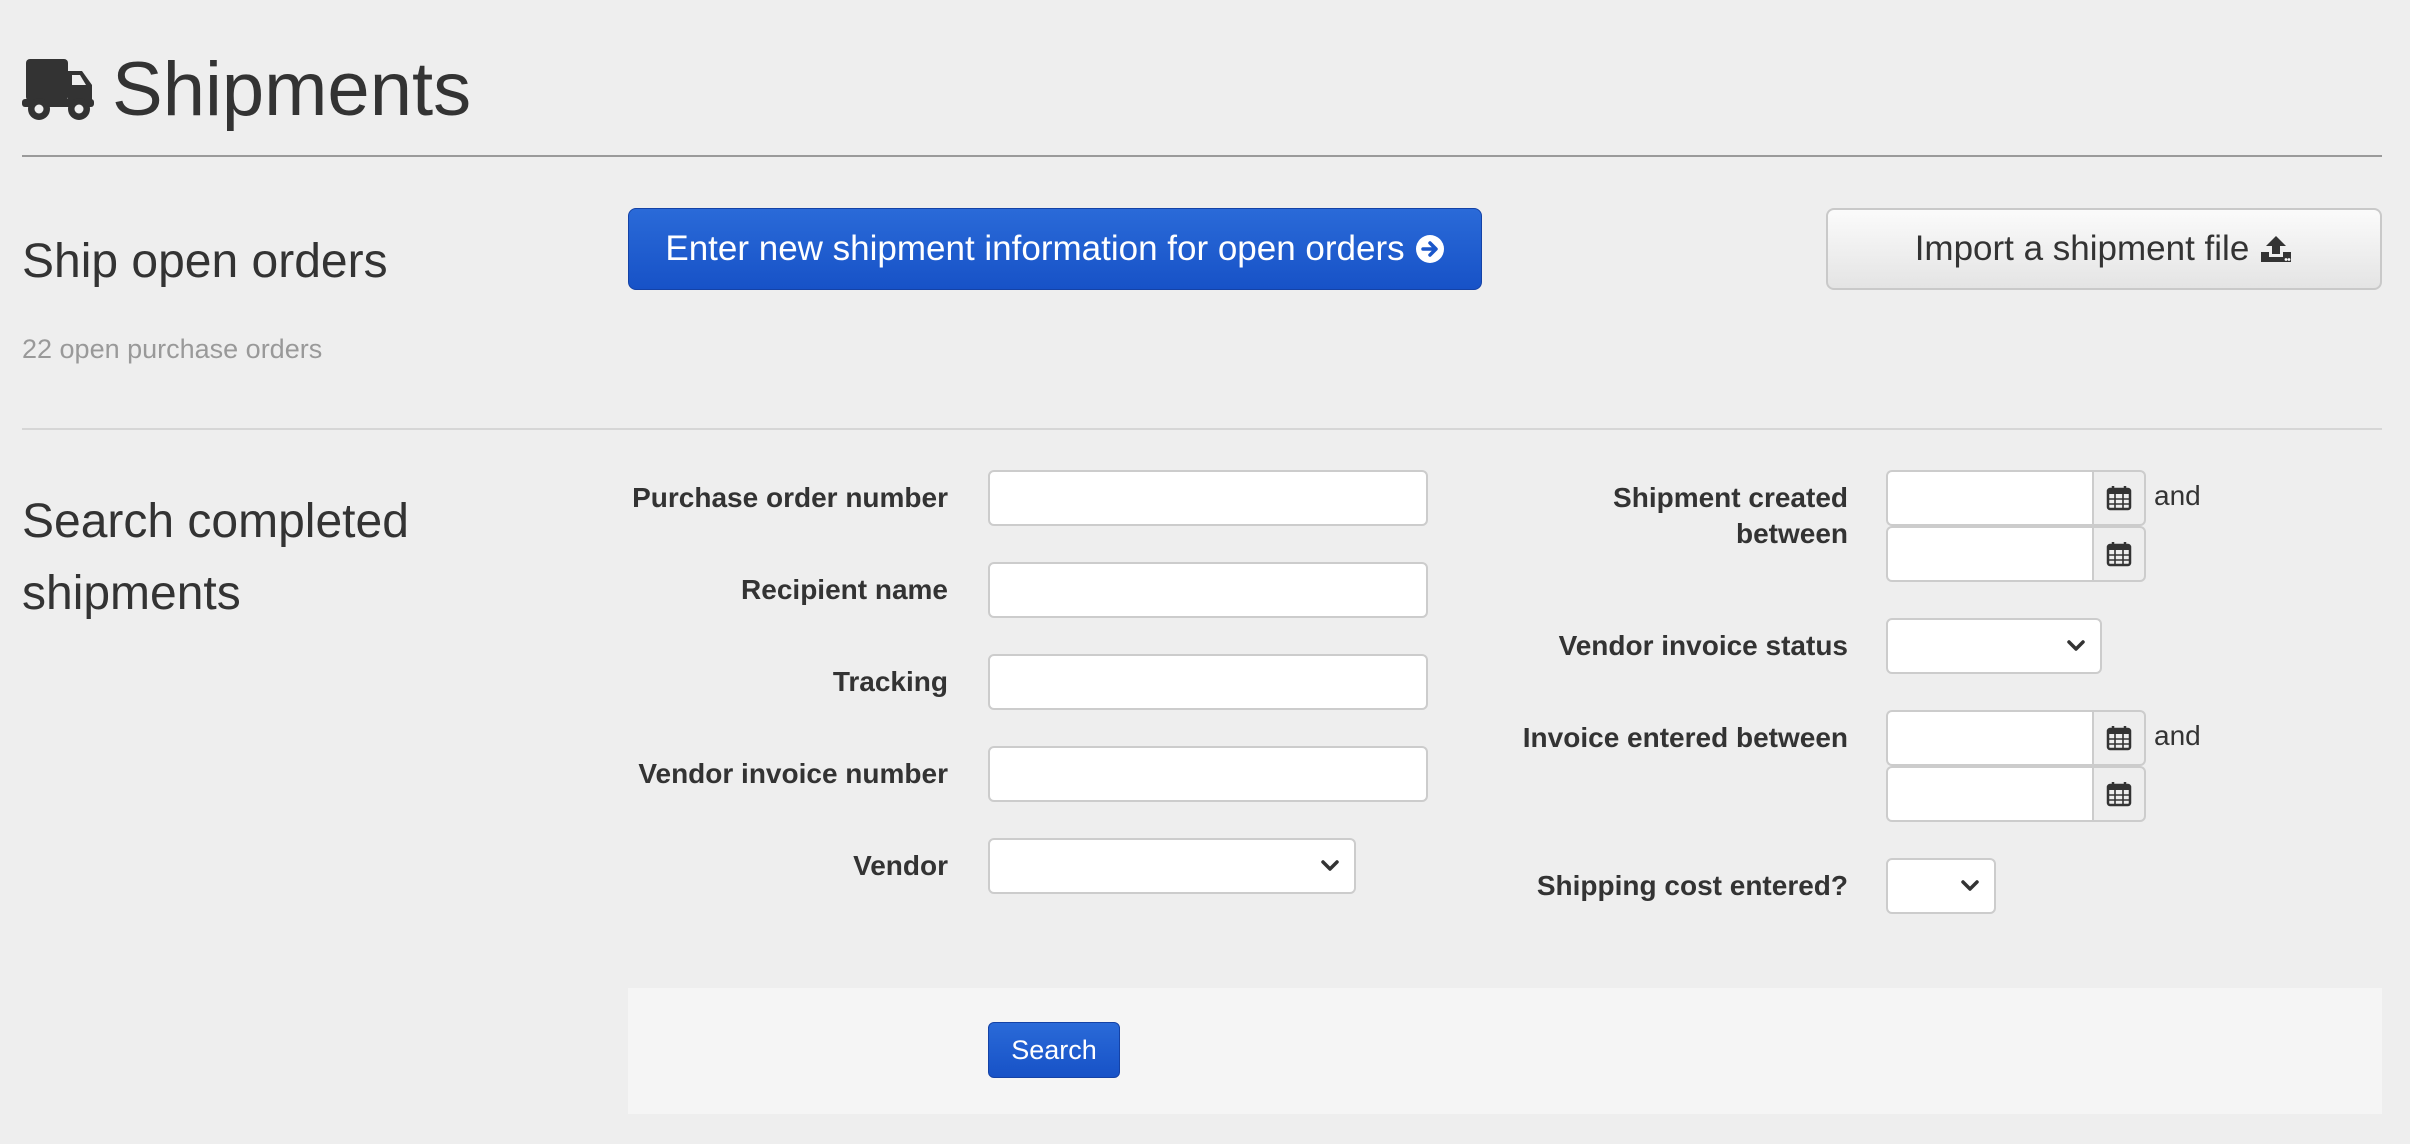  What do you see at coordinates (1941, 886) in the screenshot?
I see `shipping-cost-entered-select` at bounding box center [1941, 886].